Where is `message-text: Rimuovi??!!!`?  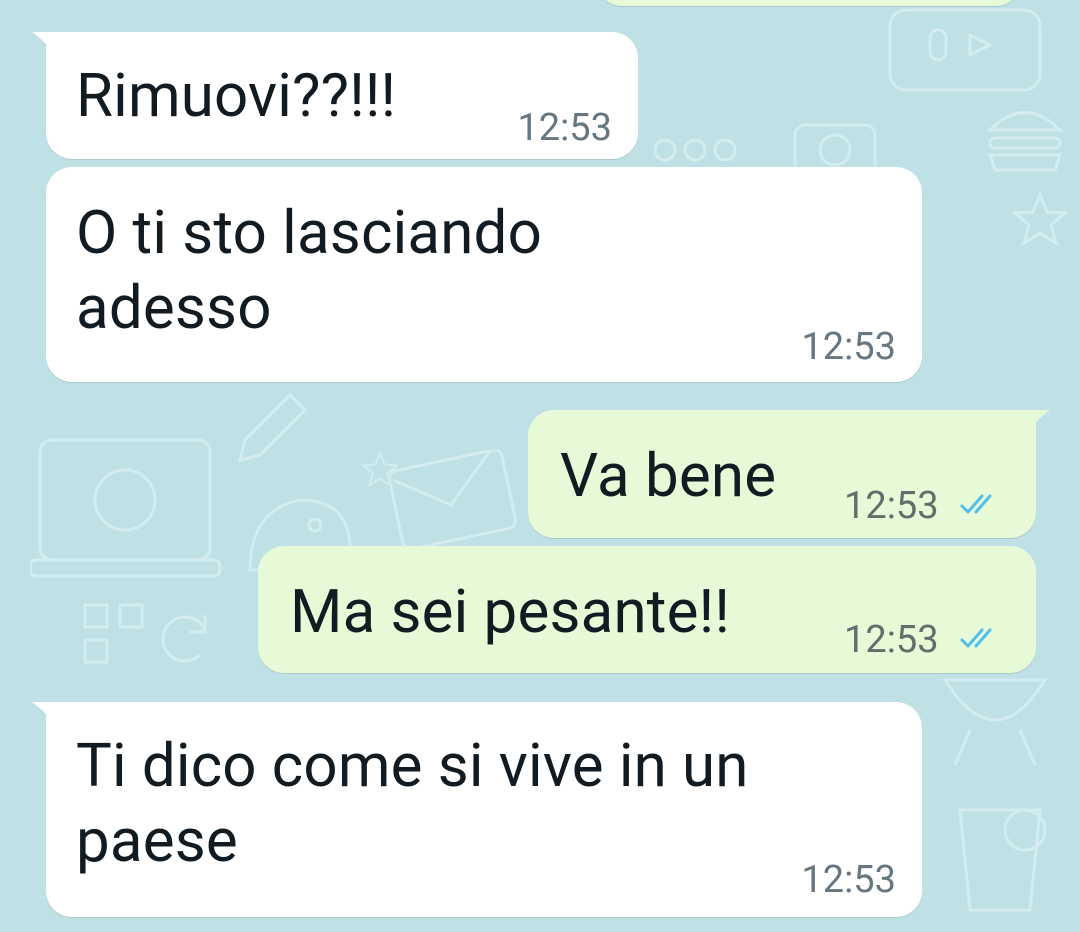 message-text: Rimuovi??!!! is located at coordinates (236, 95).